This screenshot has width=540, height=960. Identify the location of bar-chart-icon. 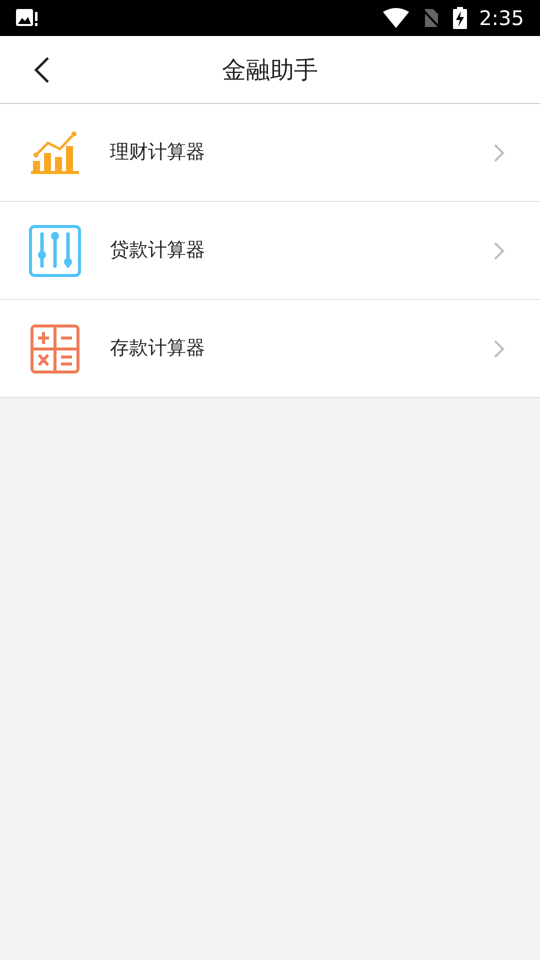
(55, 152).